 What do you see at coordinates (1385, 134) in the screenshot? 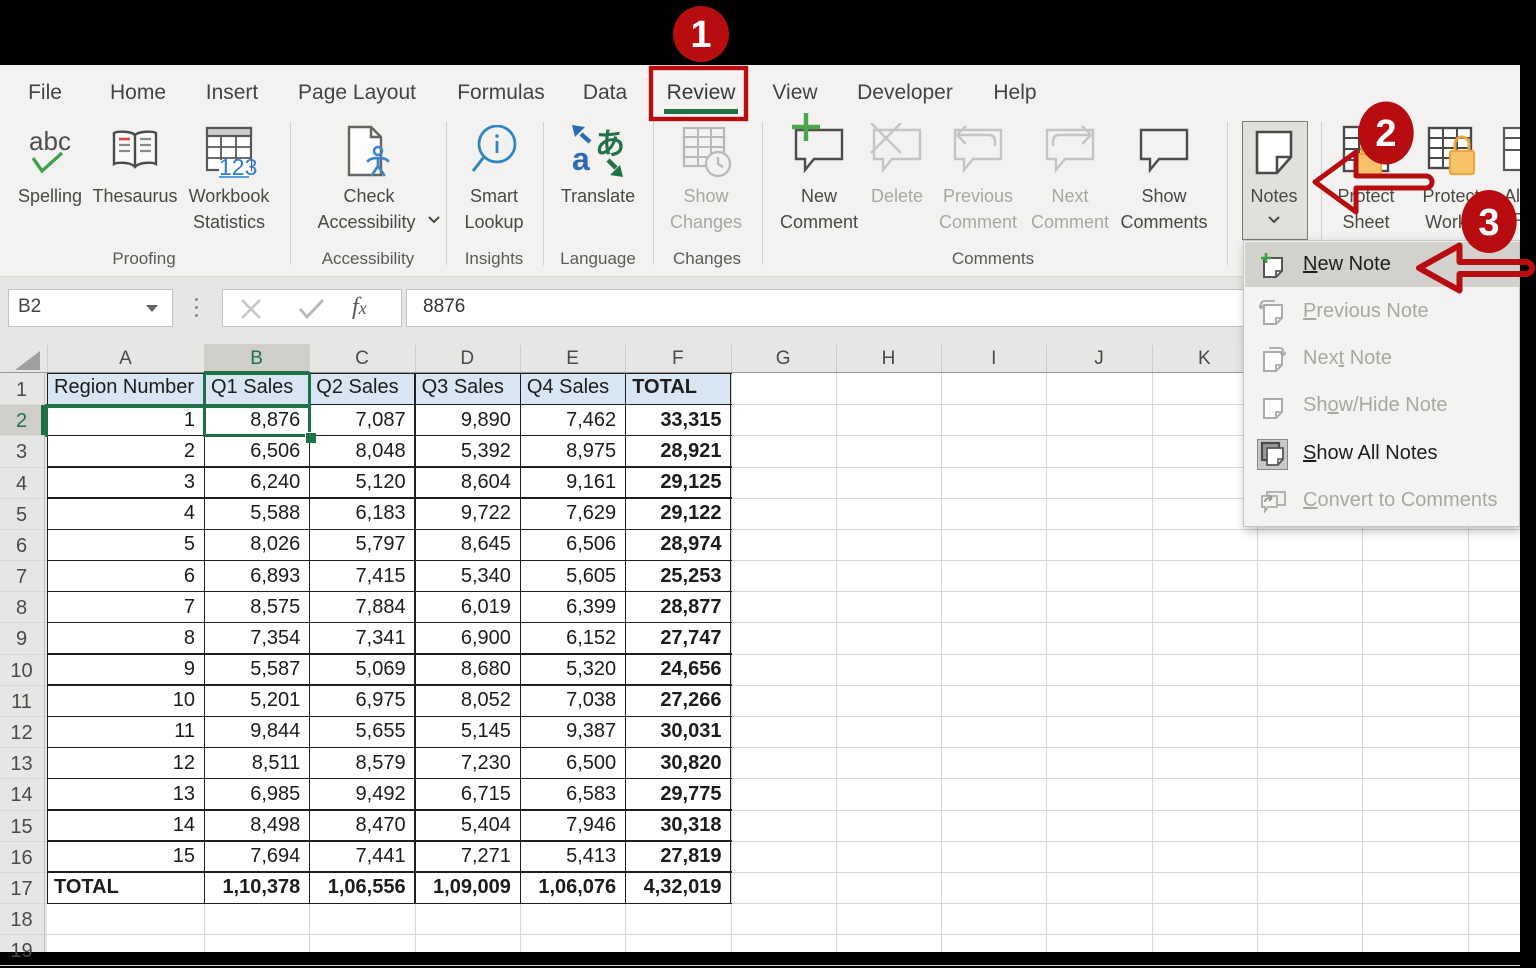
I see `svg-text: 2` at bounding box center [1385, 134].